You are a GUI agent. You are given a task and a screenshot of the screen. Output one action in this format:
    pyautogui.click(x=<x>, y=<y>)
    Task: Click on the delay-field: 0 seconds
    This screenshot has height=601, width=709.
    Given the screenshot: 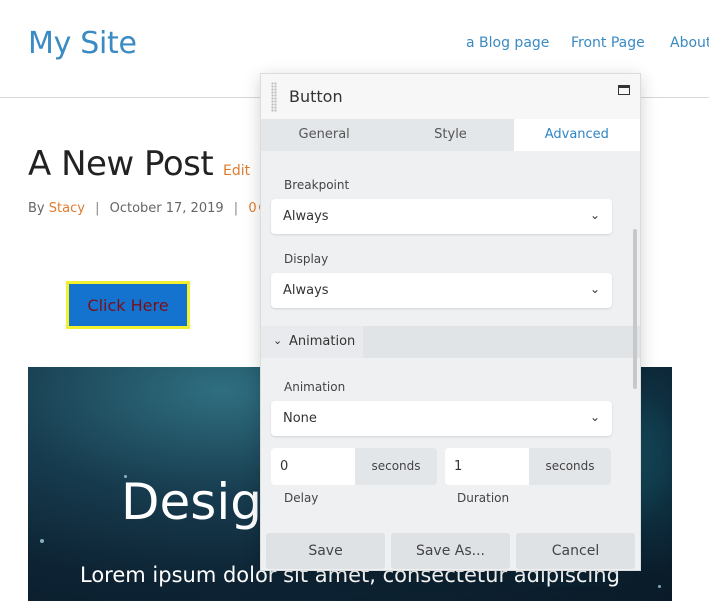 What is the action you would take?
    pyautogui.click(x=354, y=466)
    